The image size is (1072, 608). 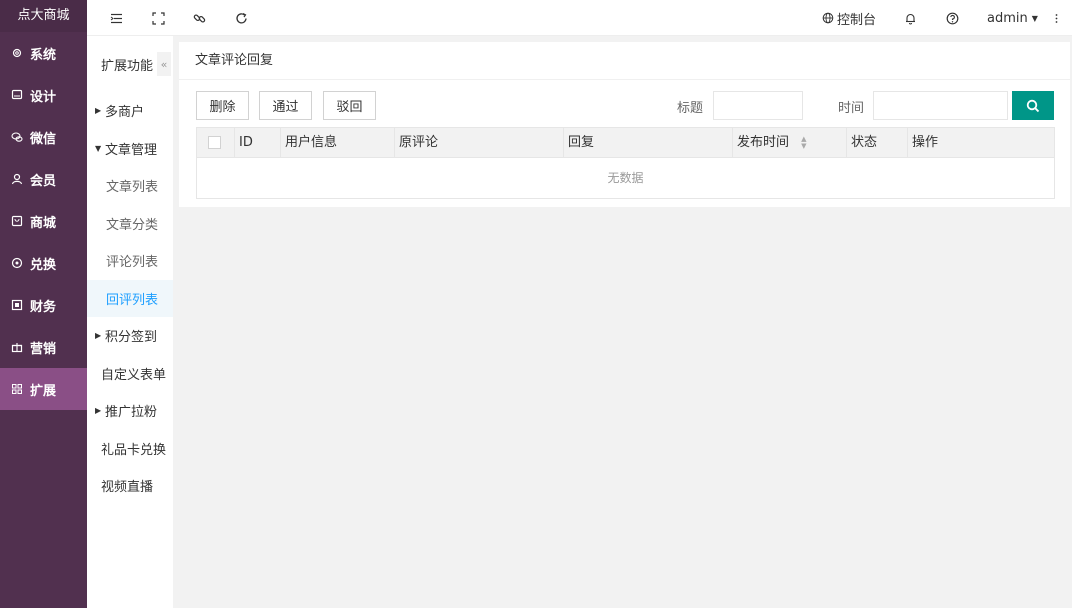 I want to click on finance-icon, so click(x=17, y=305).